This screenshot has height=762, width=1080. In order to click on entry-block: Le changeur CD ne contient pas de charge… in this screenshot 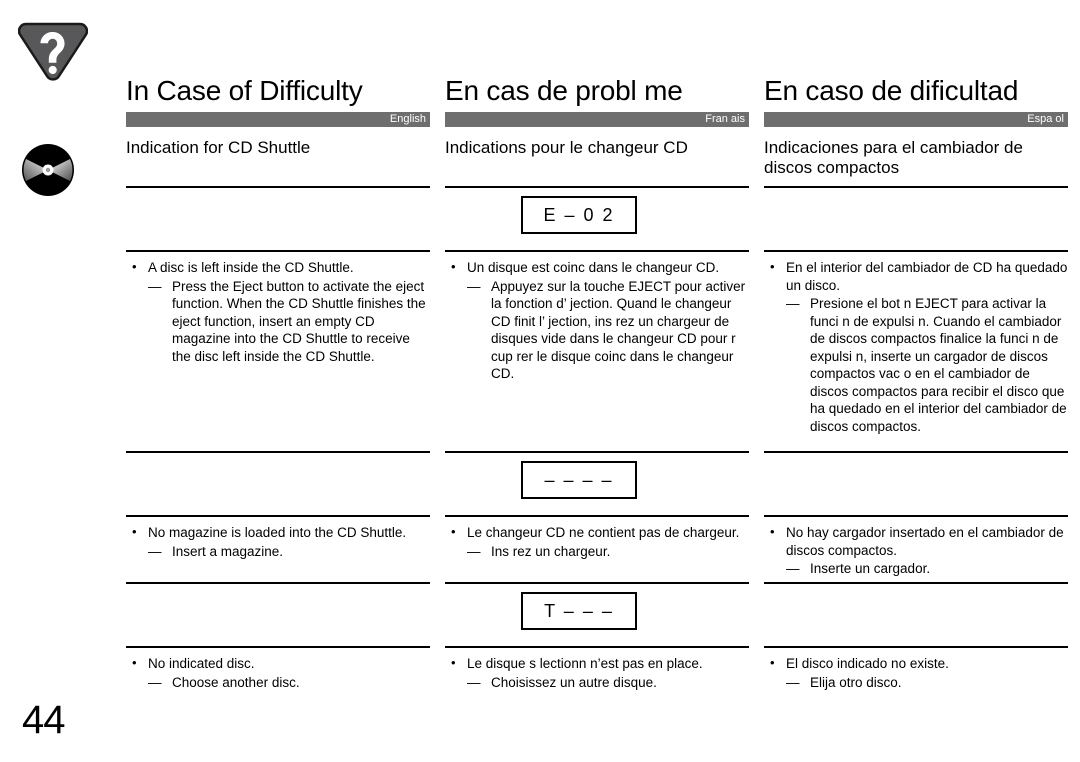, I will do `click(597, 546)`.